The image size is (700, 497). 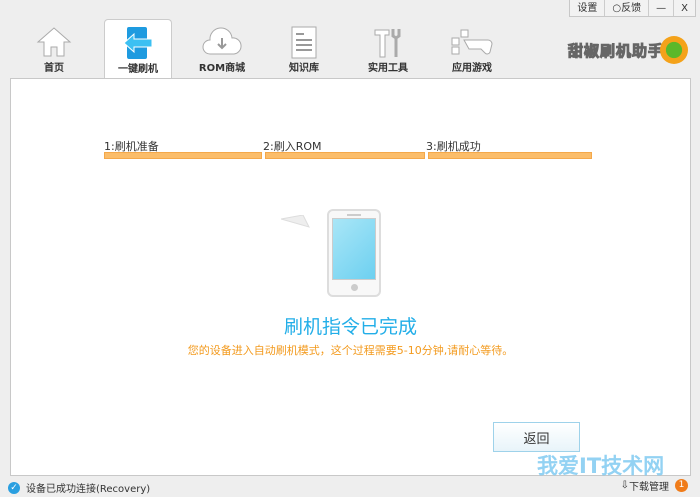 I want to click on result-subtitle: 您的设备进入自动刷机模式，这个过程需要5-10分钟,请耐心等待。, so click(x=350, y=350).